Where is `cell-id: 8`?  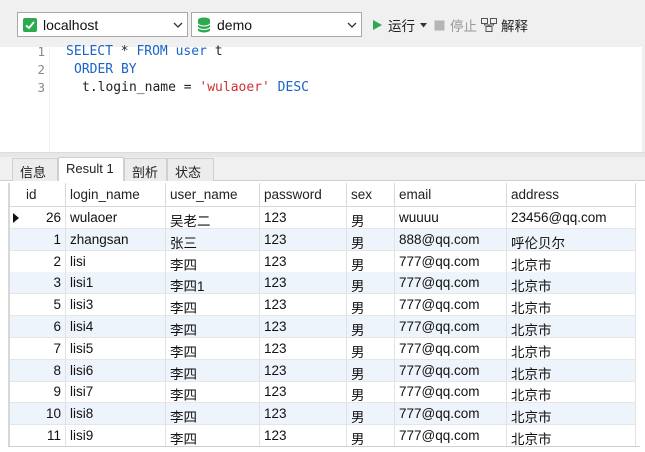
cell-id: 8 is located at coordinates (44, 370).